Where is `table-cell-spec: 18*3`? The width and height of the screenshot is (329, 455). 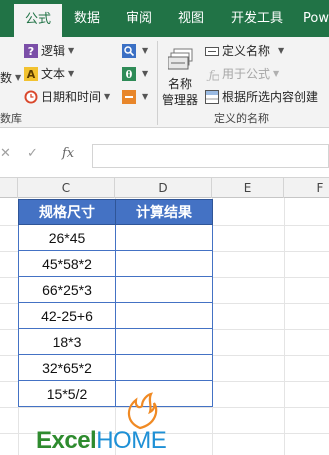 table-cell-spec: 18*3 is located at coordinates (67, 342).